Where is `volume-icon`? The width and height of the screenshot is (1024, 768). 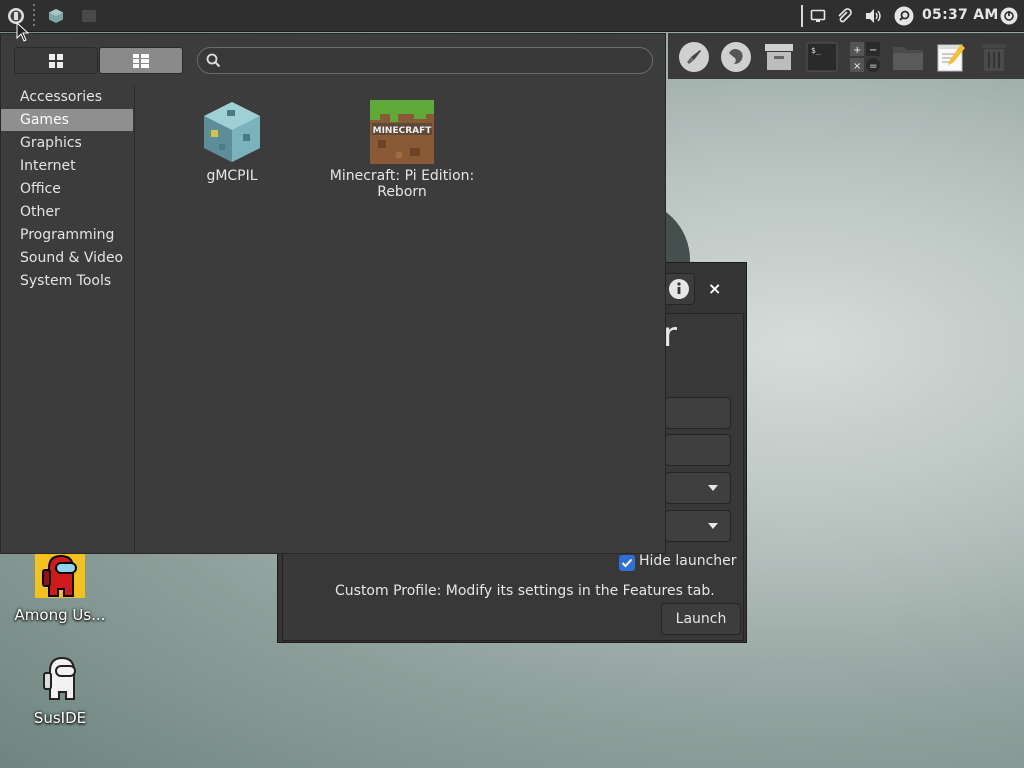
volume-icon is located at coordinates (873, 16).